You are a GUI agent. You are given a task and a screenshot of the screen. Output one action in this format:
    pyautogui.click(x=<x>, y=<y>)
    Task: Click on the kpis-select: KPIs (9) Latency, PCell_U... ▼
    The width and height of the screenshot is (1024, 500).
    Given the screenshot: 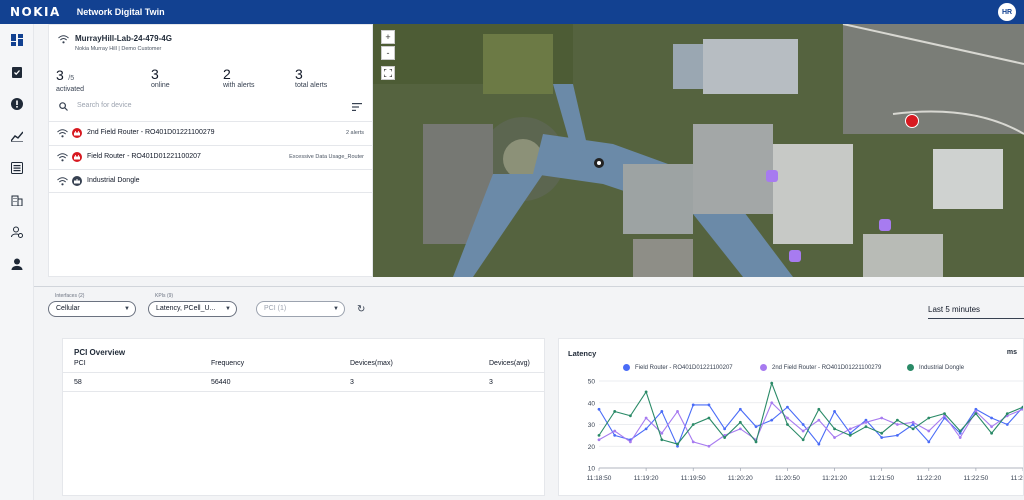 What is the action you would take?
    pyautogui.click(x=192, y=305)
    